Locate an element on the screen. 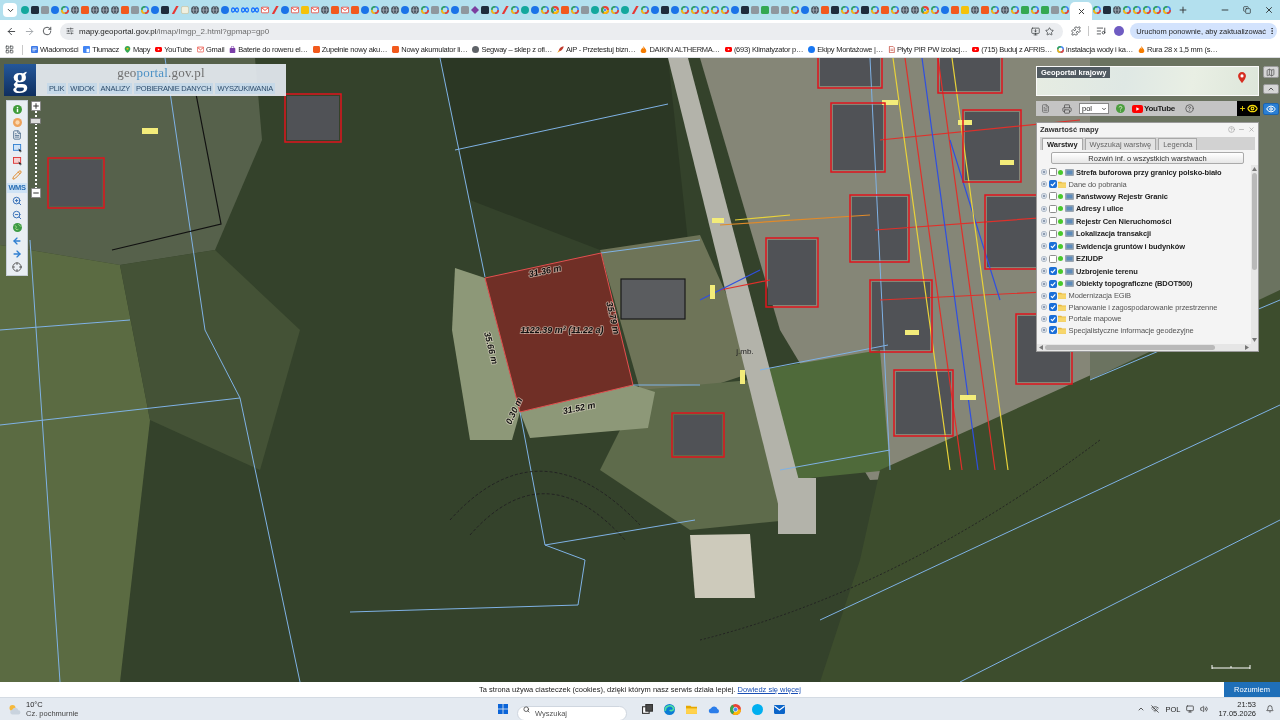 The image size is (1280, 720). zoom-slider-thumb is located at coordinates (35, 121).